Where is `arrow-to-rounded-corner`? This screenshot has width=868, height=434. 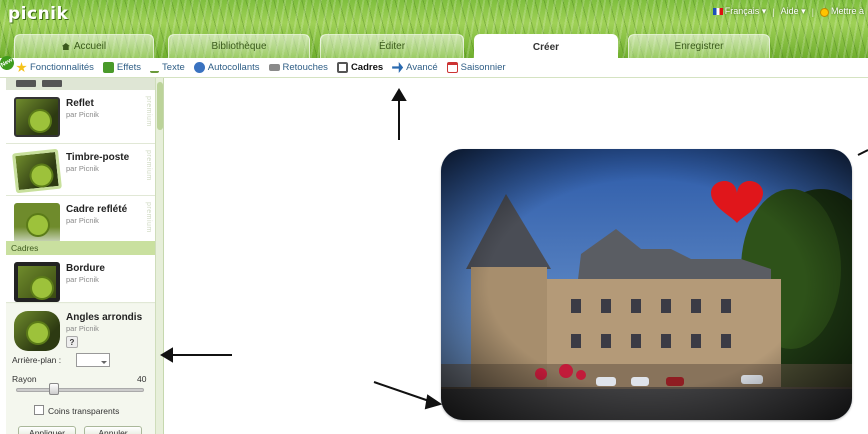
arrow-to-rounded-corner is located at coordinates (403, 392).